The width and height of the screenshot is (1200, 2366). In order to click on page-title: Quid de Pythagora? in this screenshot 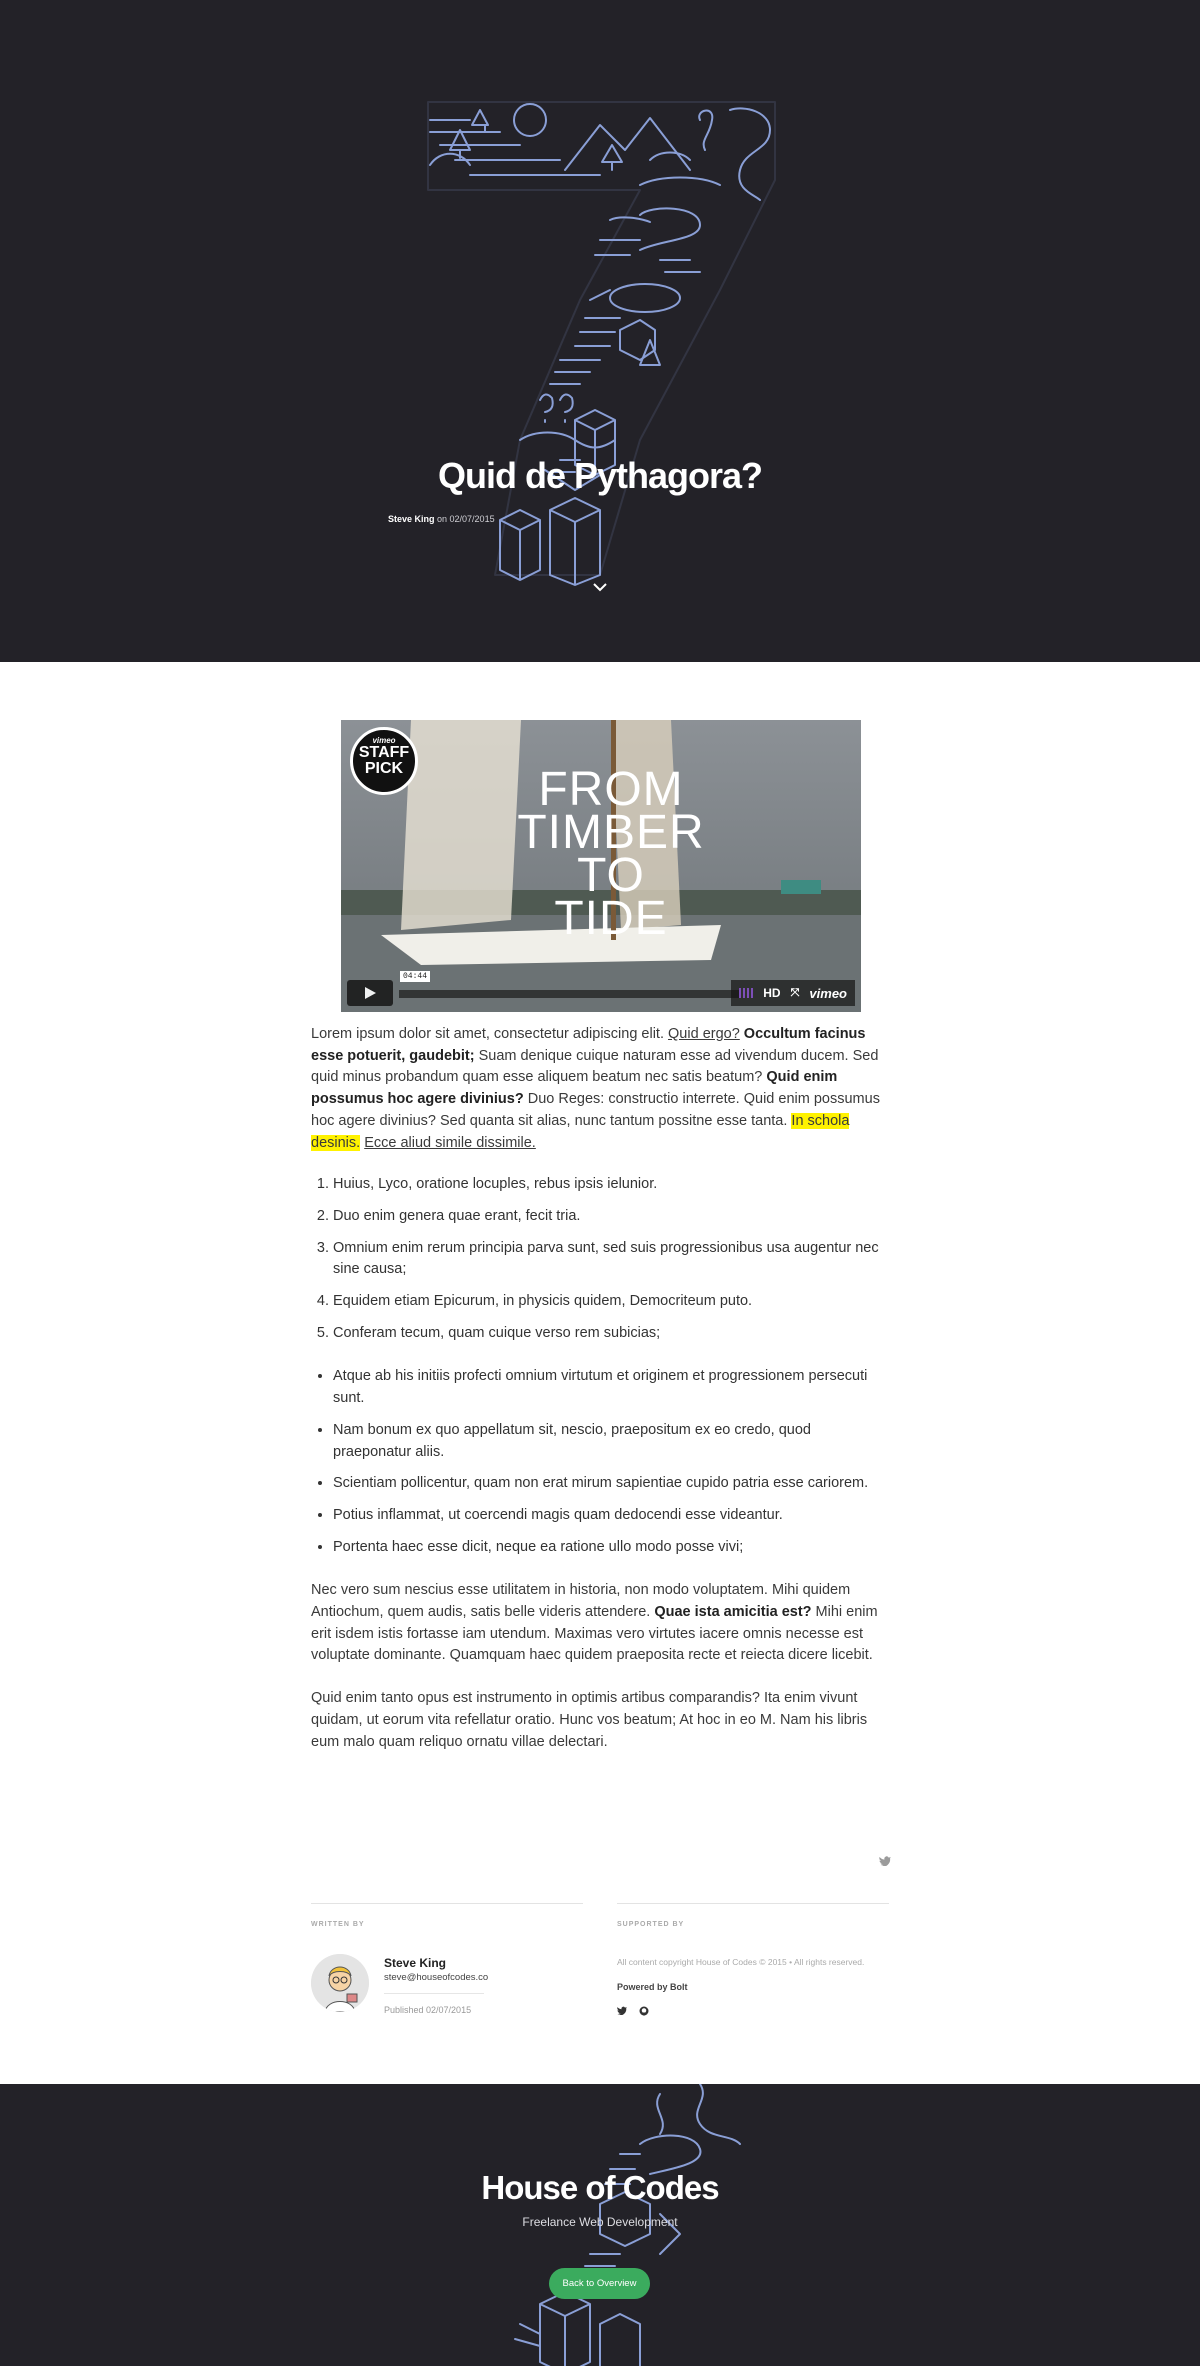, I will do `click(600, 475)`.